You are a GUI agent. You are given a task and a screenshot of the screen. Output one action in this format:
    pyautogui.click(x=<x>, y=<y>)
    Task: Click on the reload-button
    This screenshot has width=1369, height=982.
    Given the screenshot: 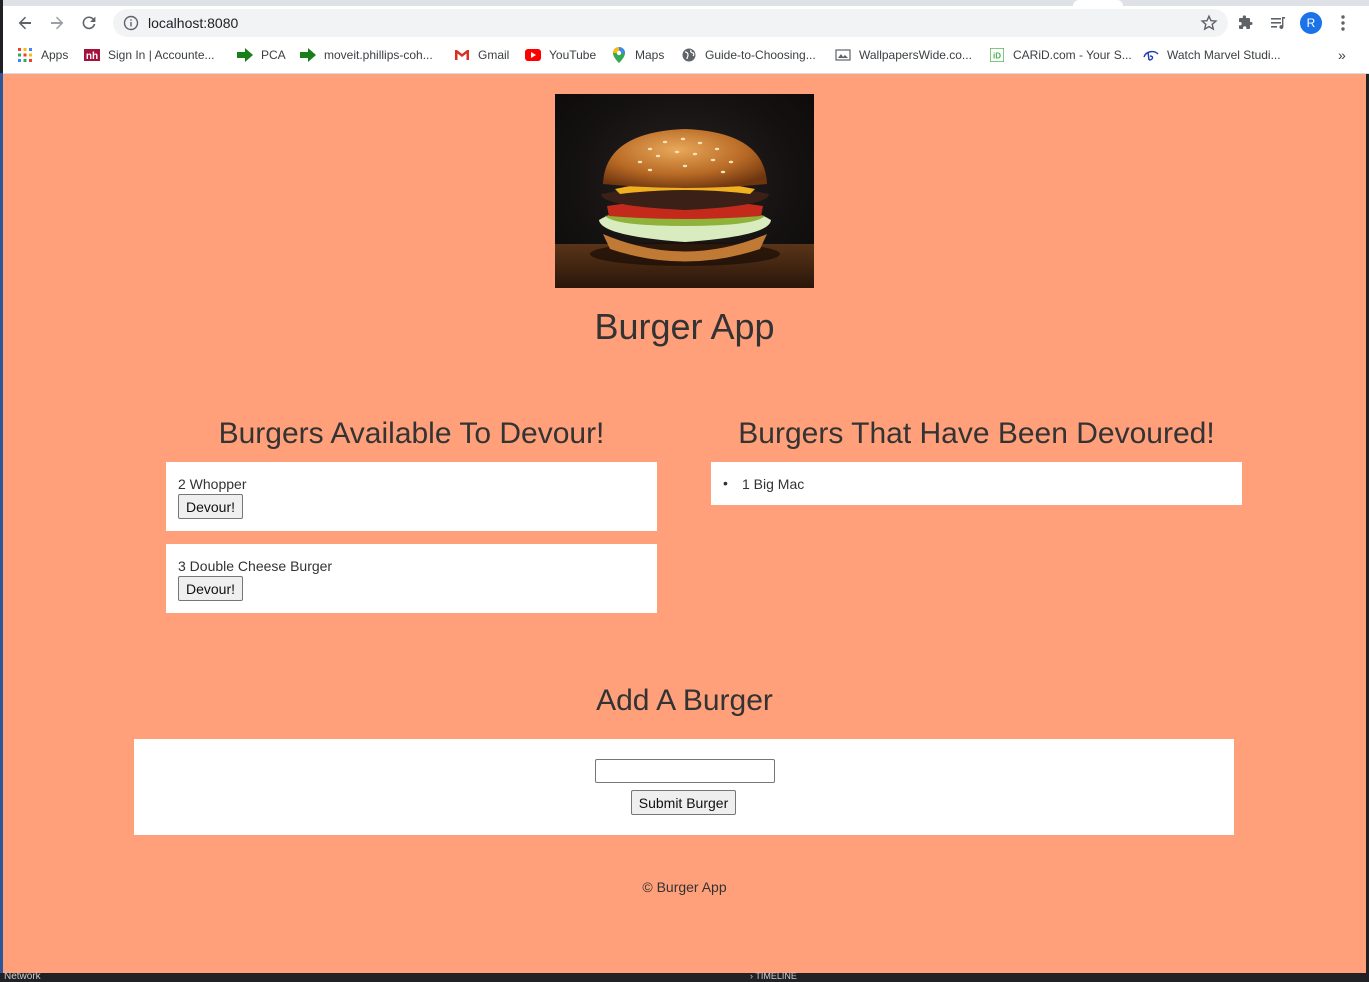 What is the action you would take?
    pyautogui.click(x=89, y=23)
    